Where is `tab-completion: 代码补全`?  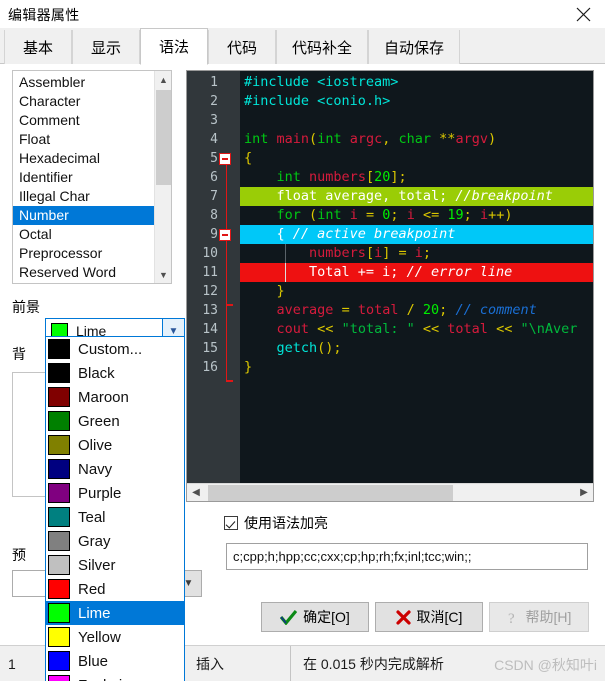 tab-completion: 代码补全 is located at coordinates (322, 47).